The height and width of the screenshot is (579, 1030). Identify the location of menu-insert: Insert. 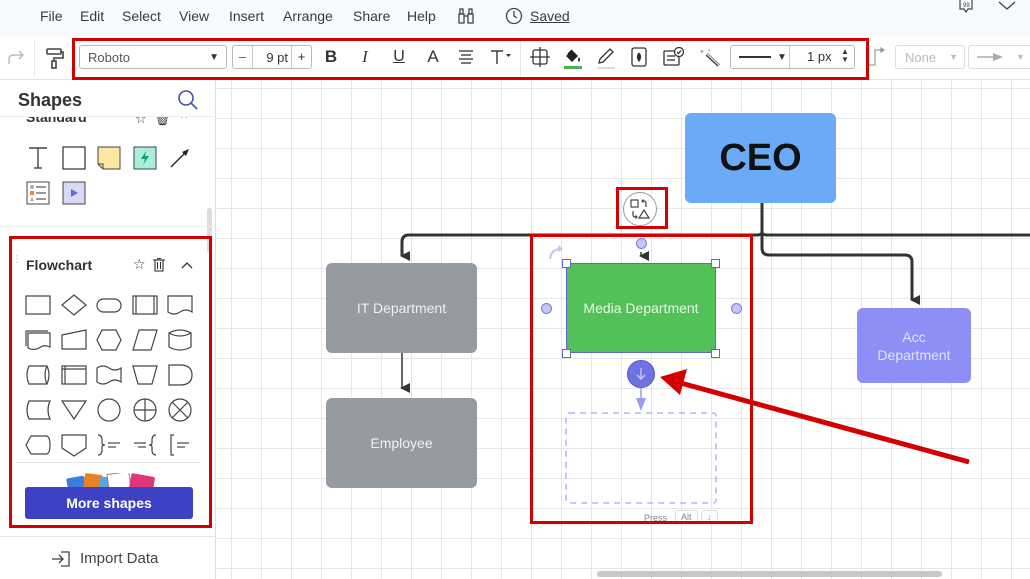
(246, 16).